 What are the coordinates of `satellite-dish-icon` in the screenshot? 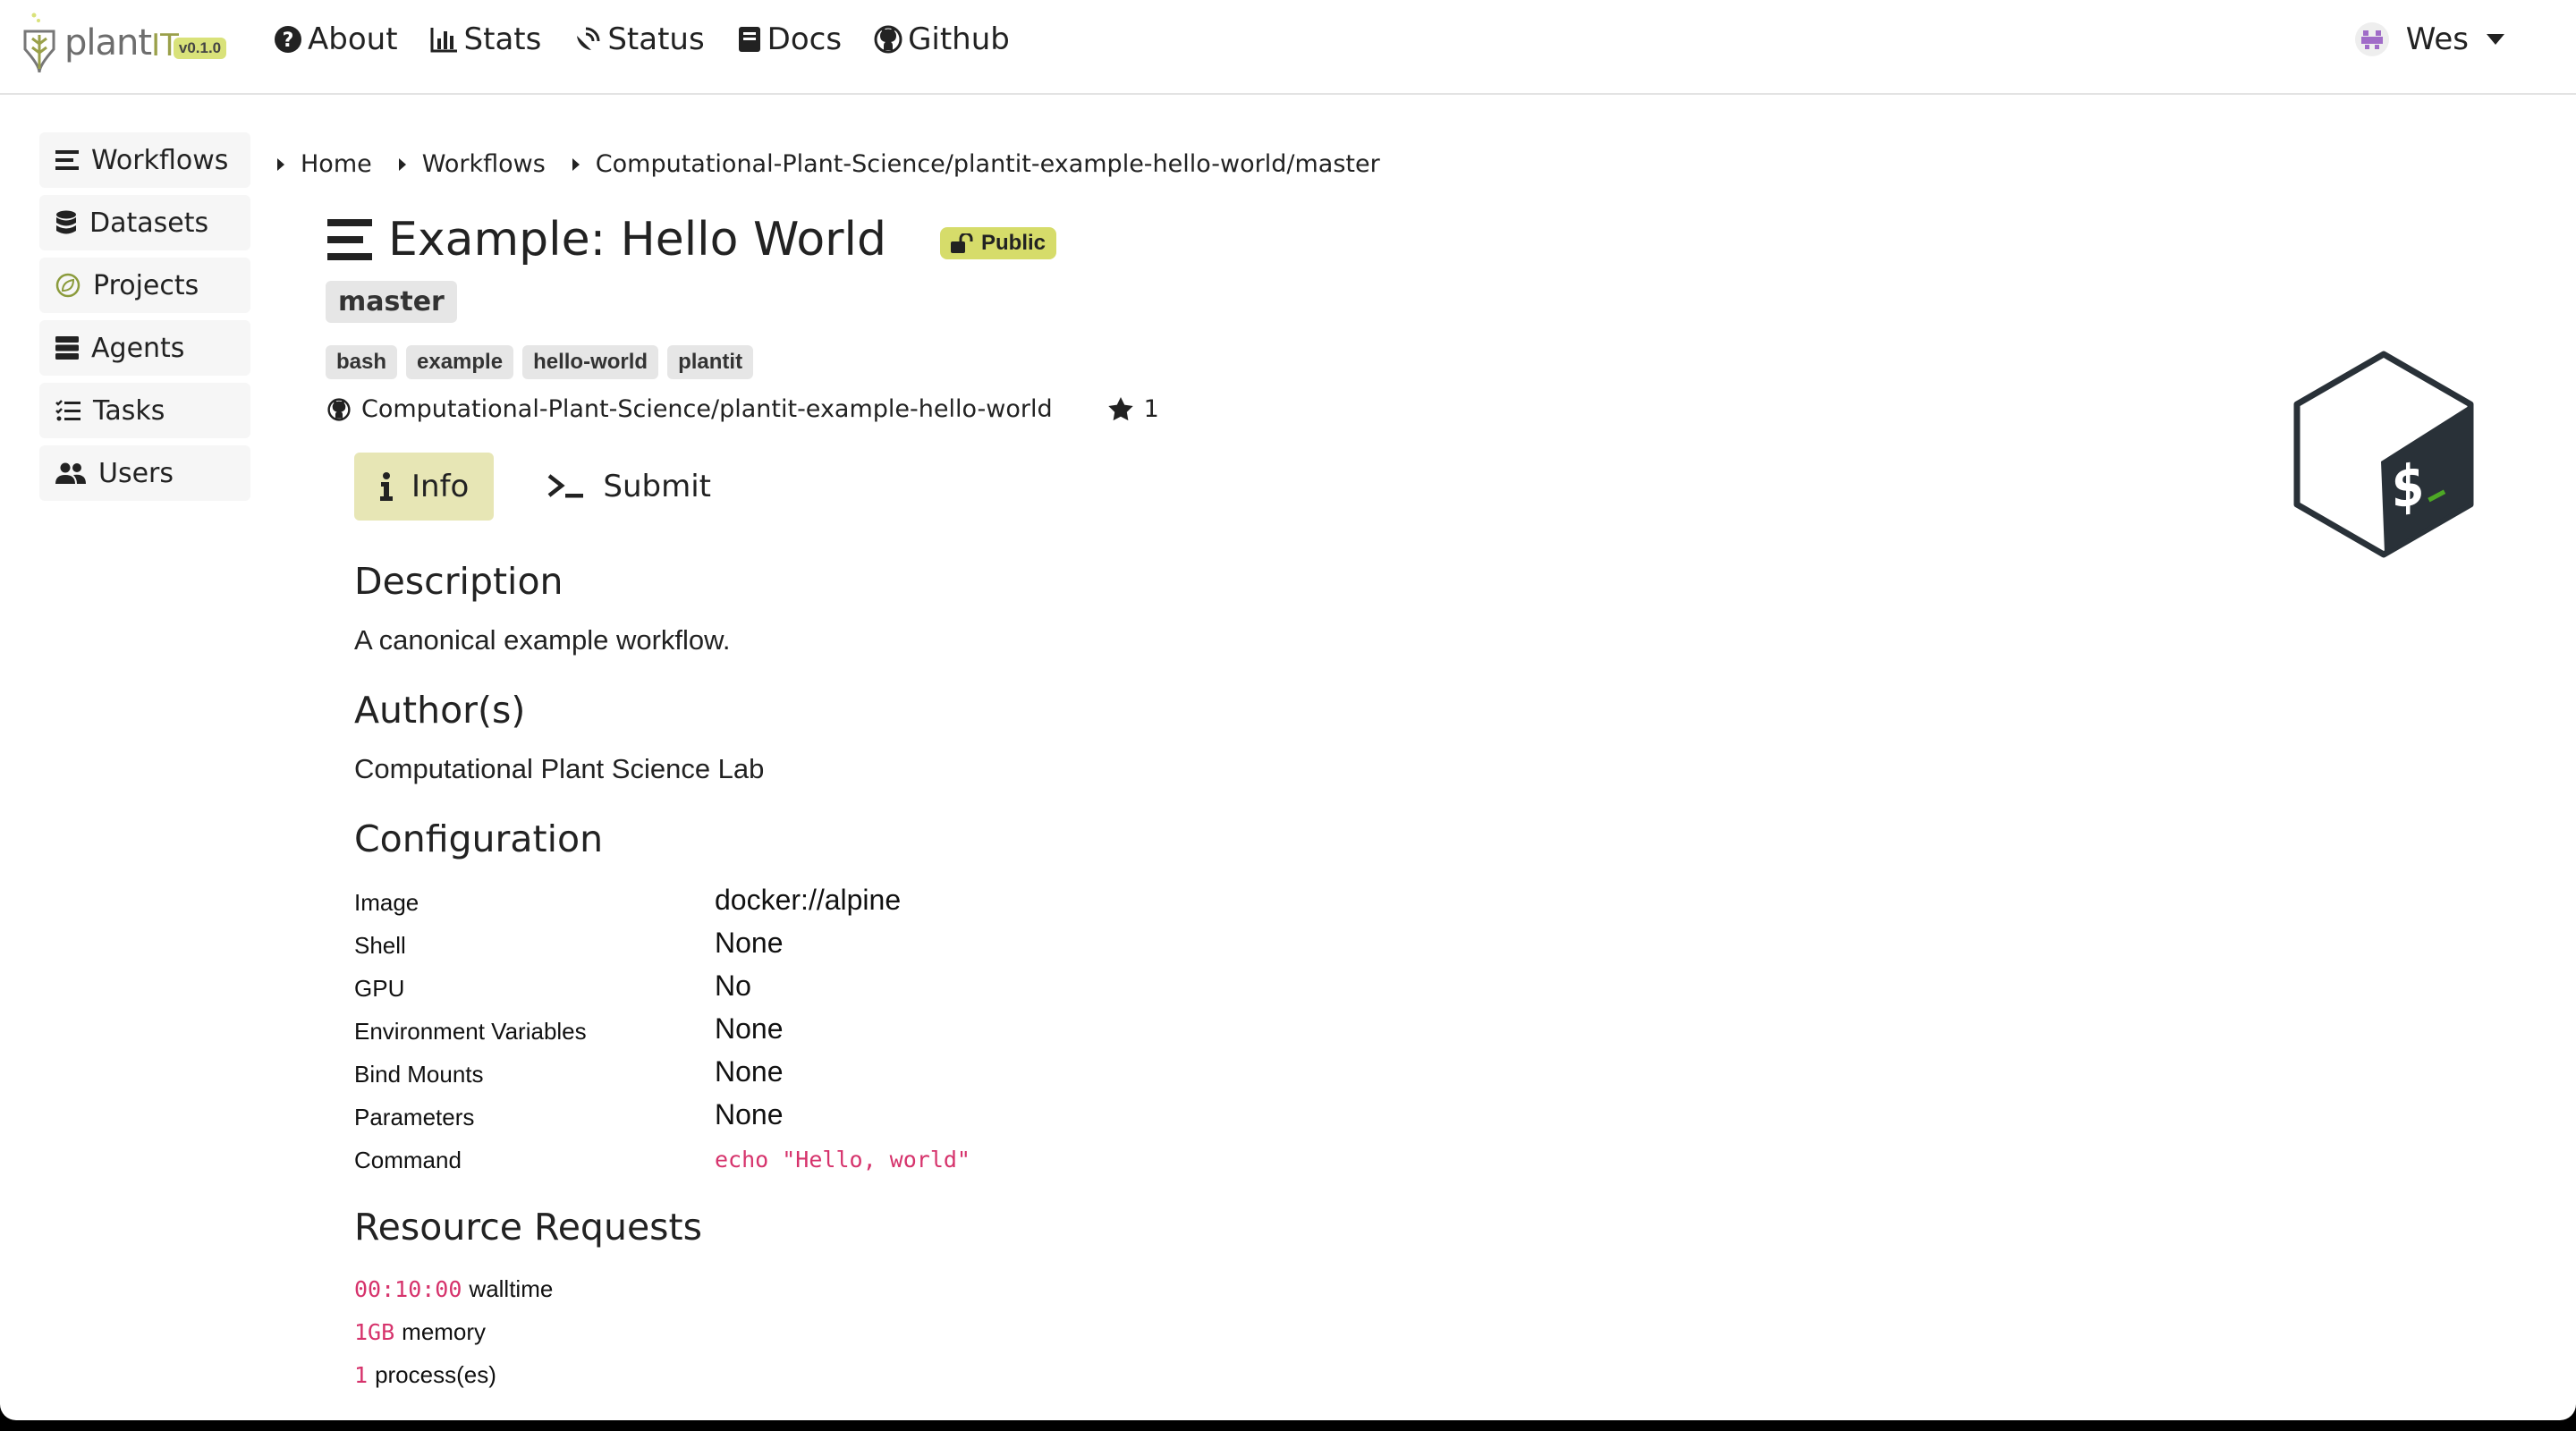 It's located at (588, 39).